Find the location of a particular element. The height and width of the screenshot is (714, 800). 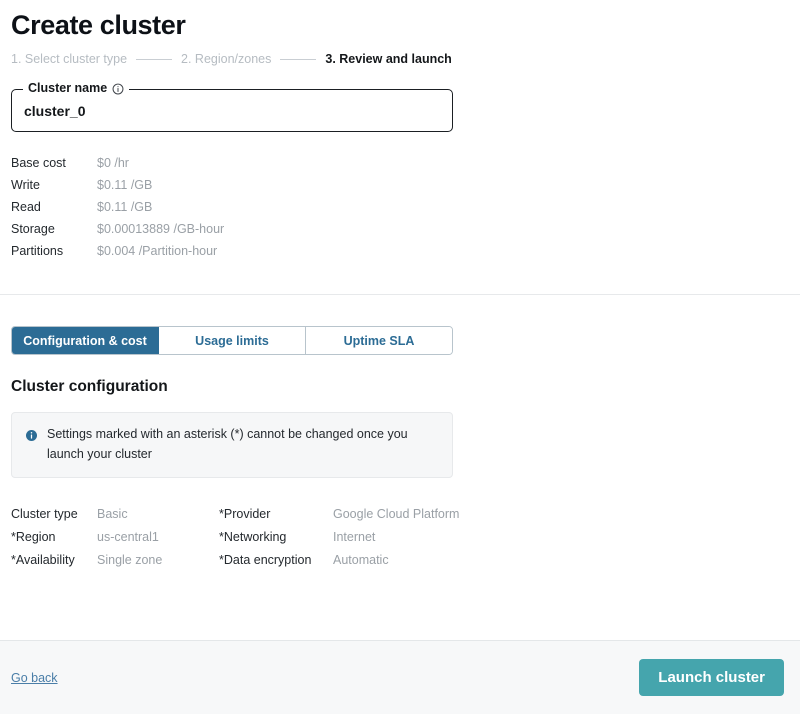

config-label: *Availability is located at coordinates (43, 559).